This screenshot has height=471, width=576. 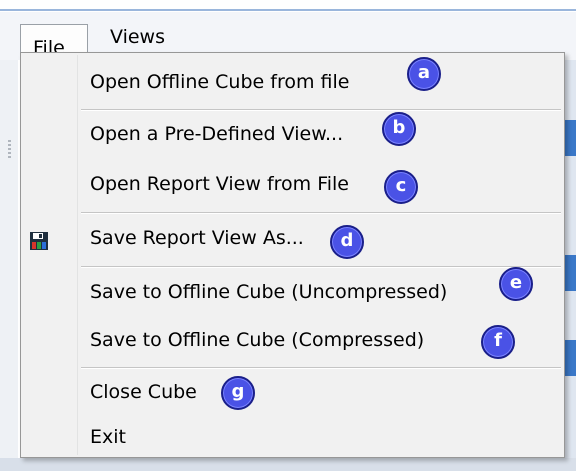 What do you see at coordinates (516, 284) in the screenshot?
I see `callout-badge-e: e` at bounding box center [516, 284].